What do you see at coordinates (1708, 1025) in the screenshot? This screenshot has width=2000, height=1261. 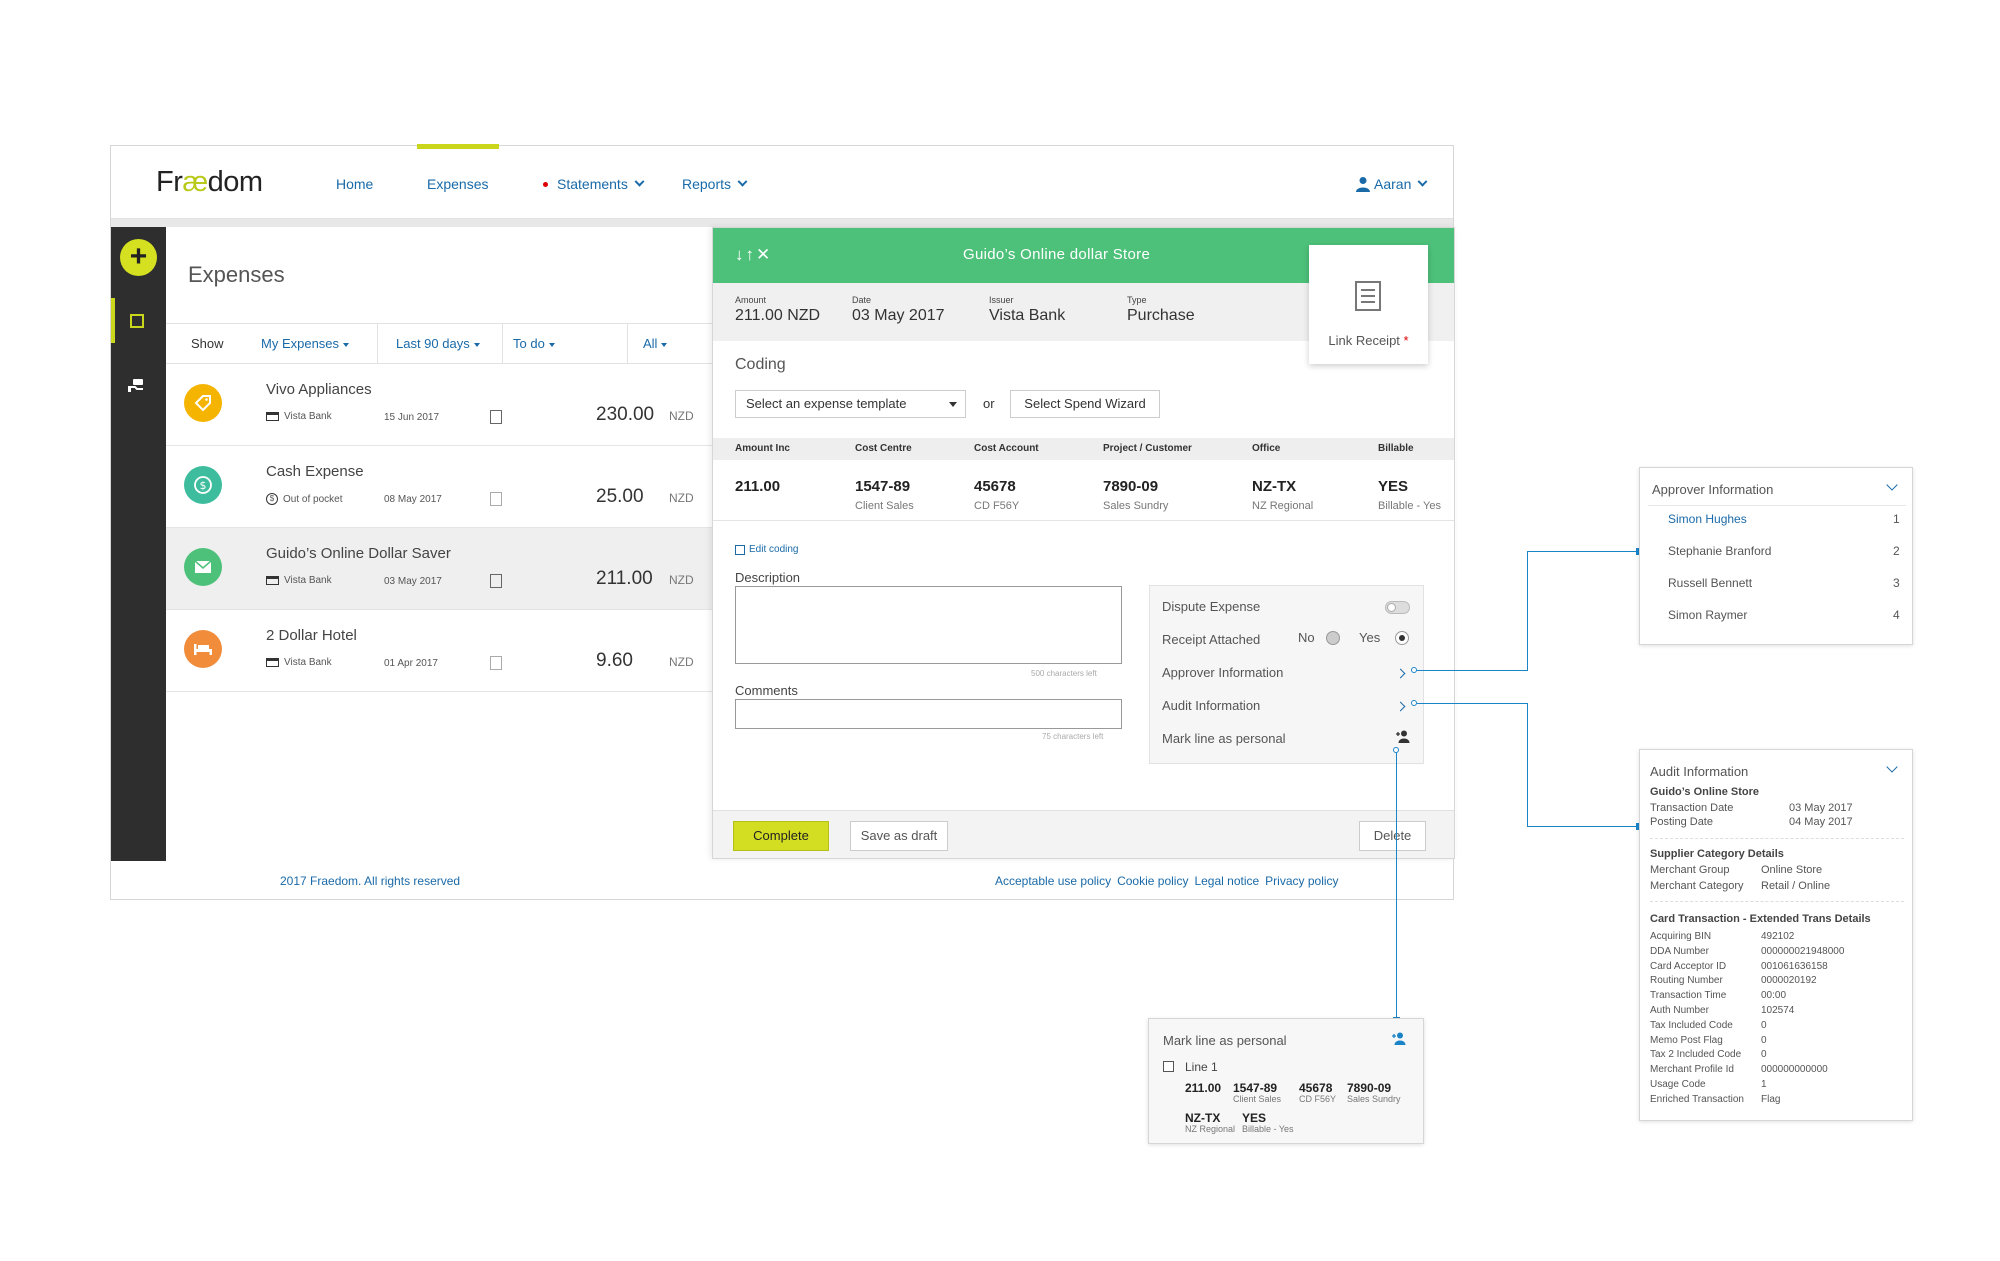 I see `card-detail-row: Tax Included Code 0` at bounding box center [1708, 1025].